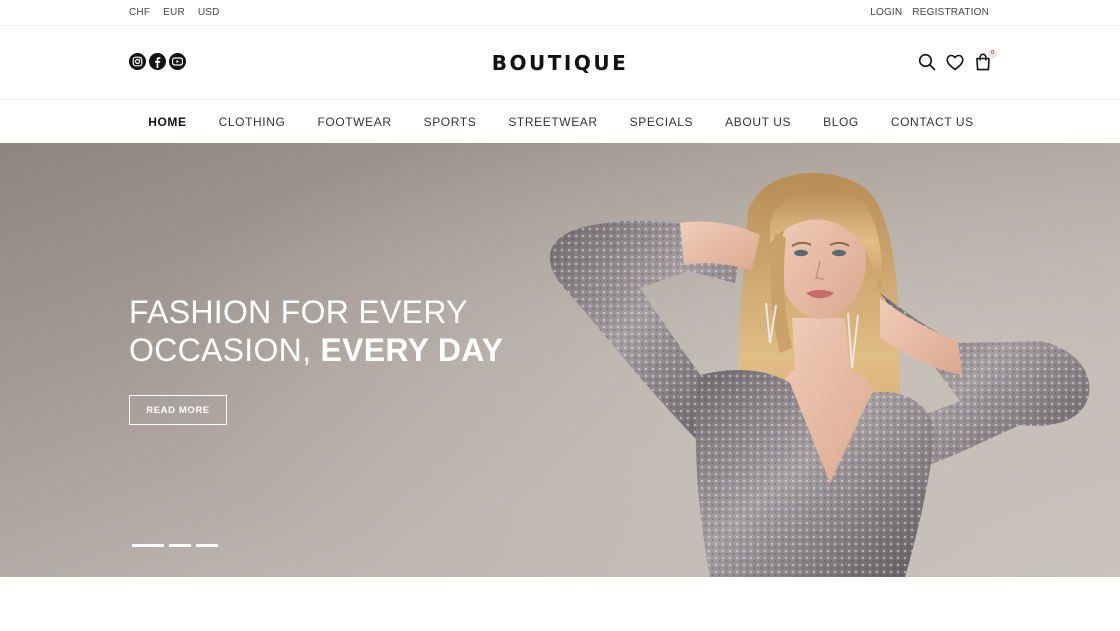 Image resolution: width=1120 pixels, height=631 pixels. Describe the element at coordinates (139, 12) in the screenshot. I see `currency-chf: CHF` at that location.